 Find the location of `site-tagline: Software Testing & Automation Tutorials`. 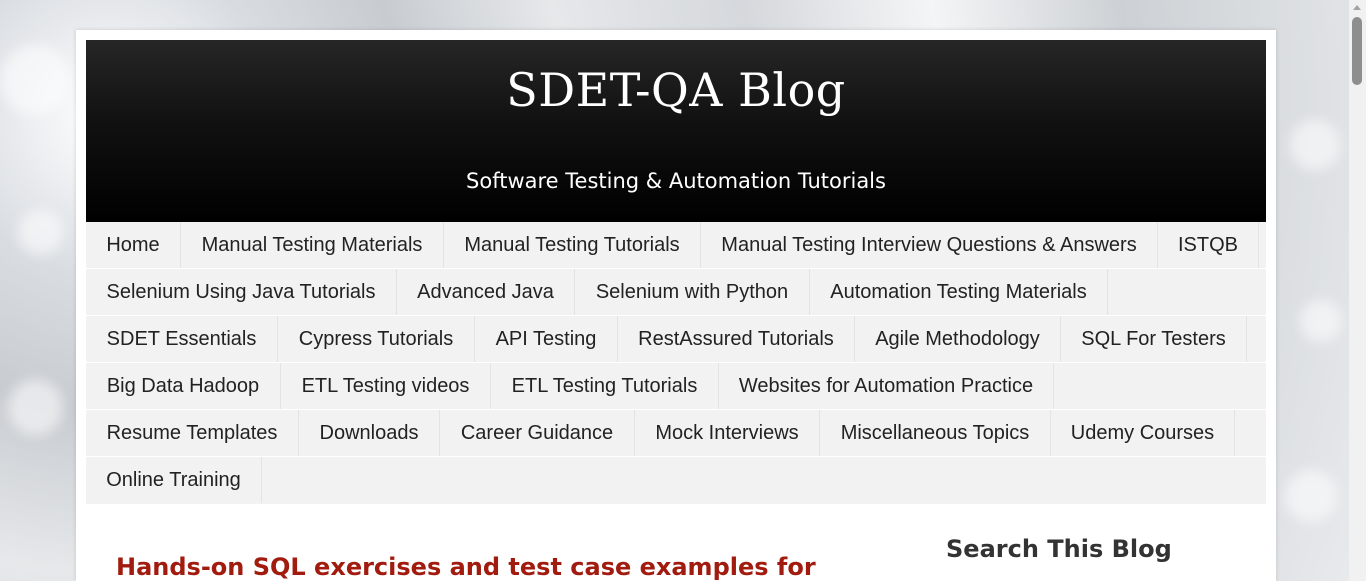

site-tagline: Software Testing & Automation Tutorials is located at coordinates (676, 181).